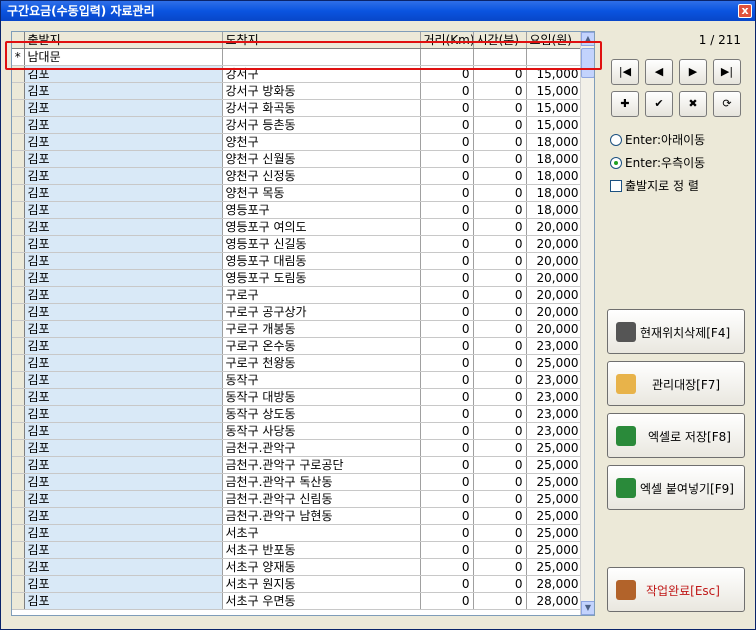 The width and height of the screenshot is (756, 630). I want to click on destination-cell: 구로구 온수동, so click(321, 346).